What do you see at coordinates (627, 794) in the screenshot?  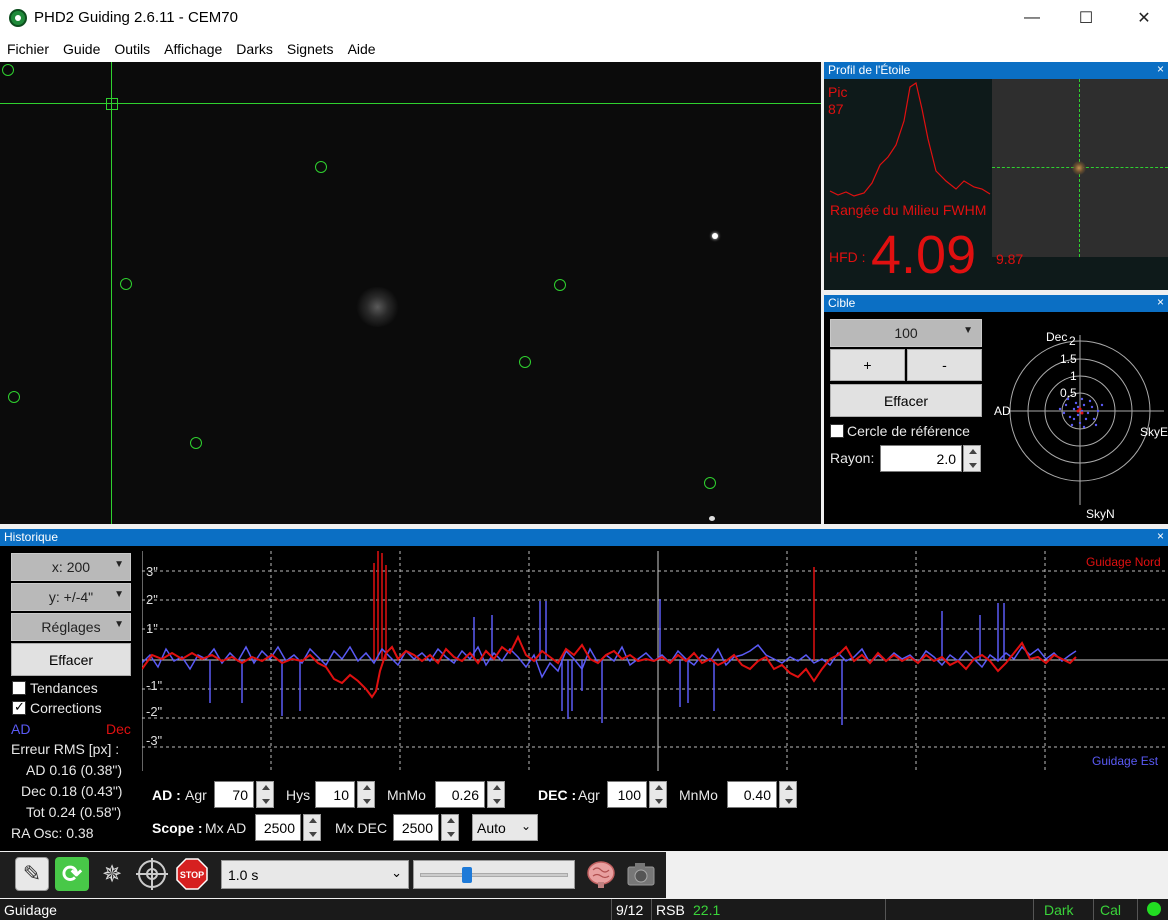 I see `dec-aggressiveness-input: 100` at bounding box center [627, 794].